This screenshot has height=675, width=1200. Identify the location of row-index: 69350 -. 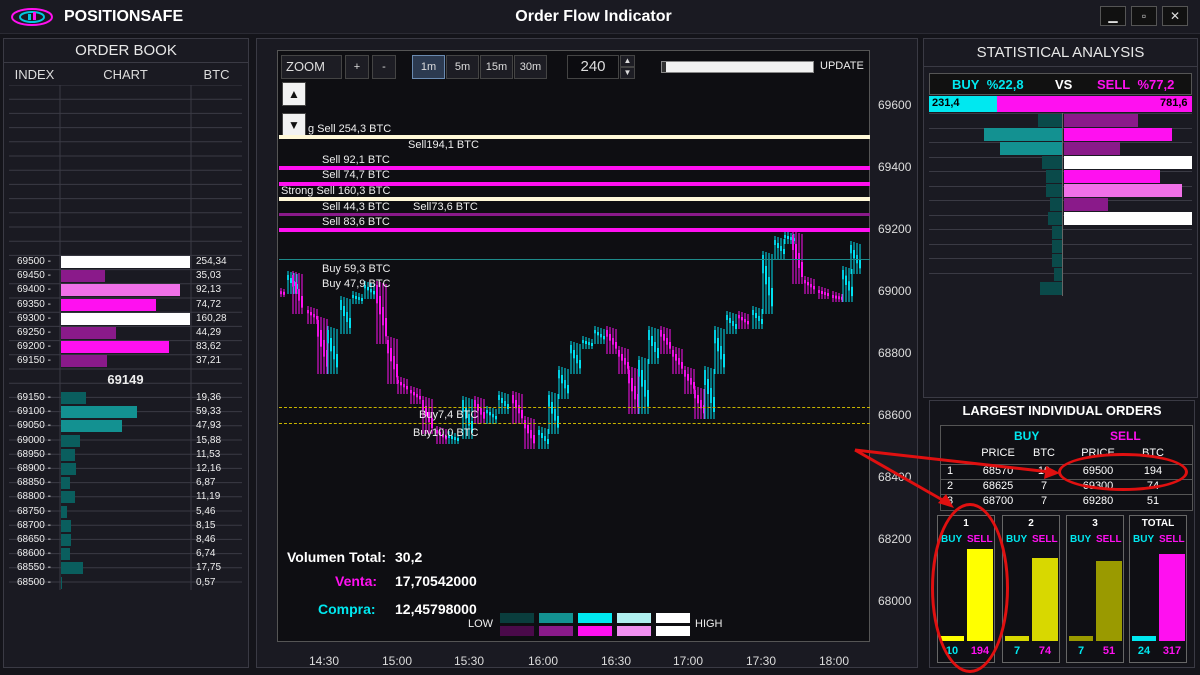
(34, 304).